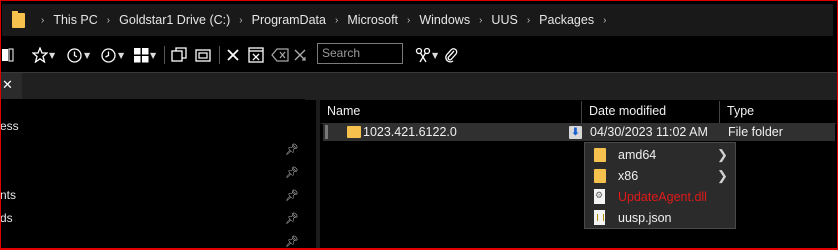 The image size is (838, 250). I want to click on folder-contents-popup: amd64 ❯ x86 ❯ UpdateAgent.dll uusp.json, so click(660, 185).